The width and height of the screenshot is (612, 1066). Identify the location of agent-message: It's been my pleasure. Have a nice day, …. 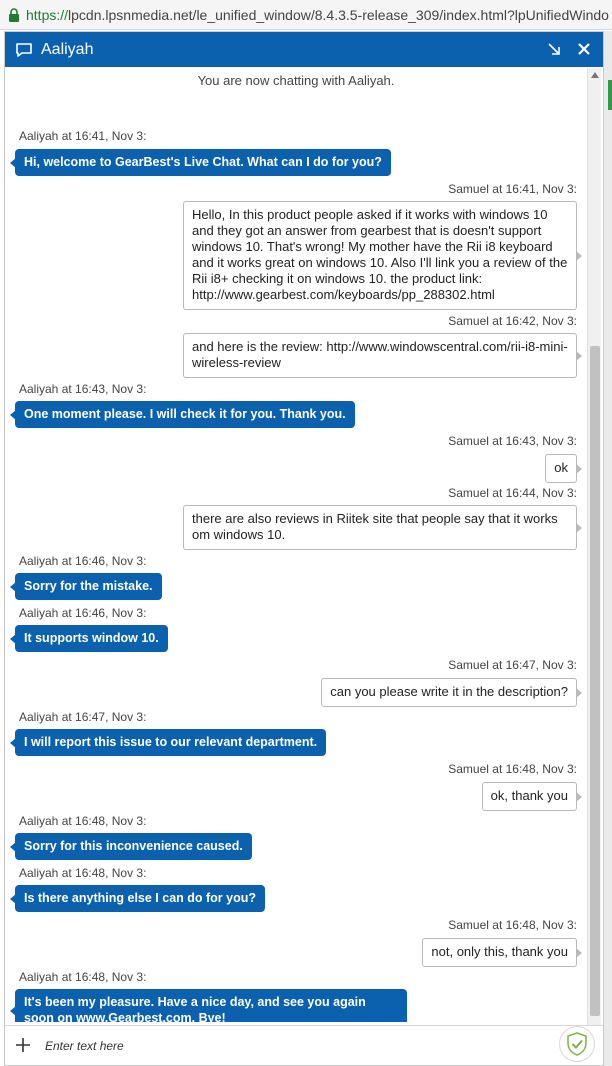
(208, 1005).